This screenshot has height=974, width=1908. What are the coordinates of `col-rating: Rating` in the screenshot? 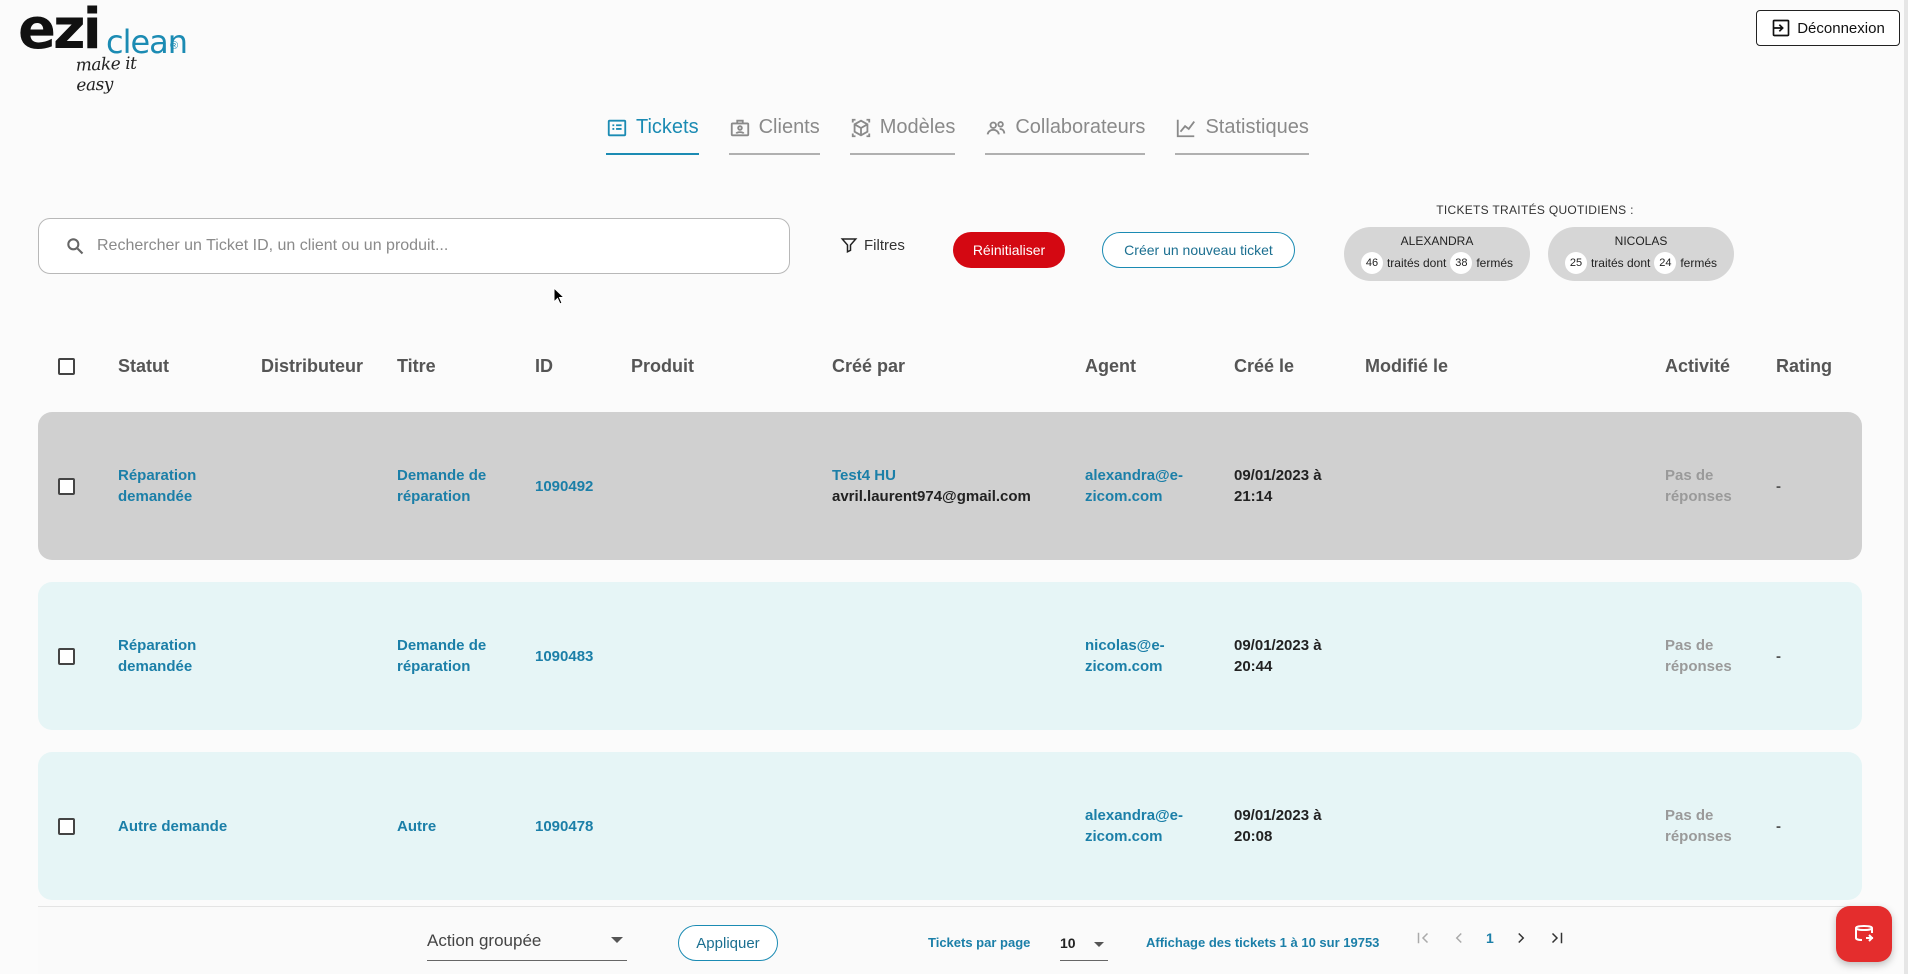 It's located at (1804, 366).